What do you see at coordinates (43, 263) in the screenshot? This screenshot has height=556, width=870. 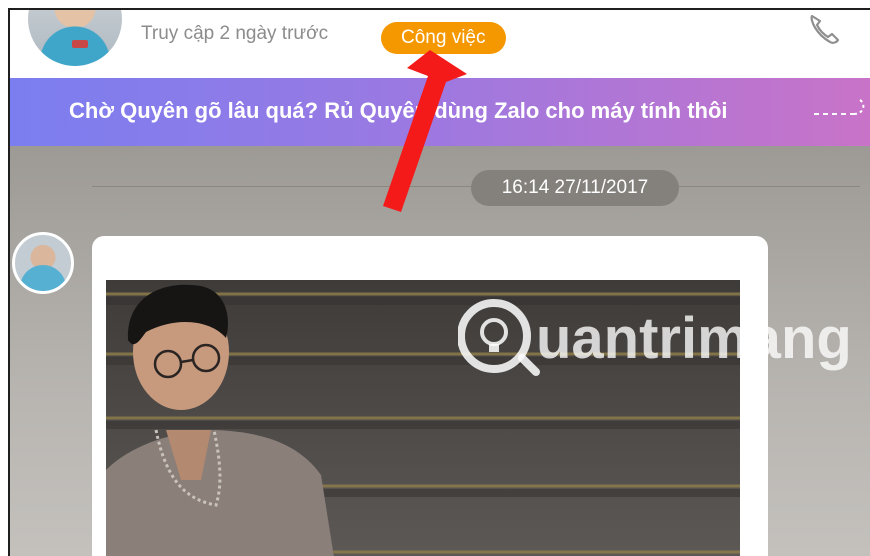 I see `sender-avatar` at bounding box center [43, 263].